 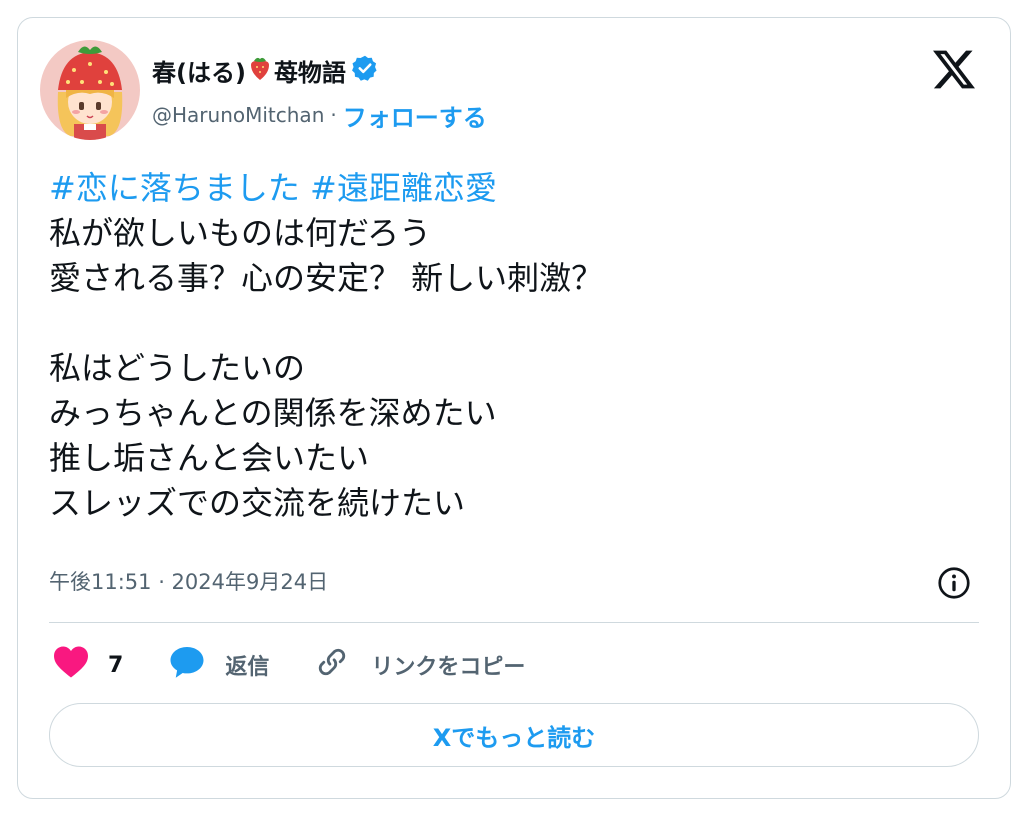 What do you see at coordinates (310, 70) in the screenshot?
I see `display-name-suffix: 苺物語` at bounding box center [310, 70].